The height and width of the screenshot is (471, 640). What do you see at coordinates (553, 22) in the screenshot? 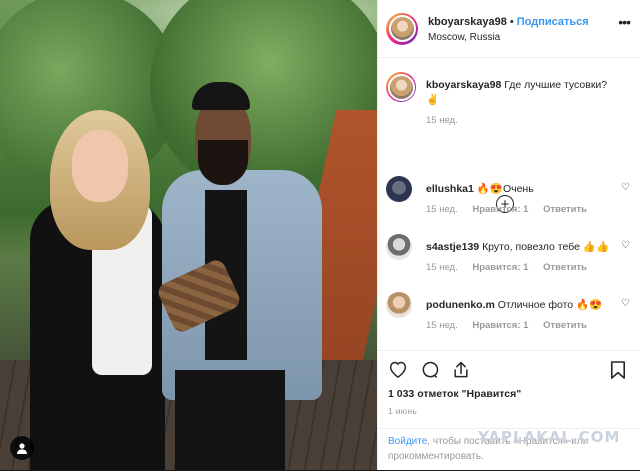
I see `follow-button: Подписаться` at bounding box center [553, 22].